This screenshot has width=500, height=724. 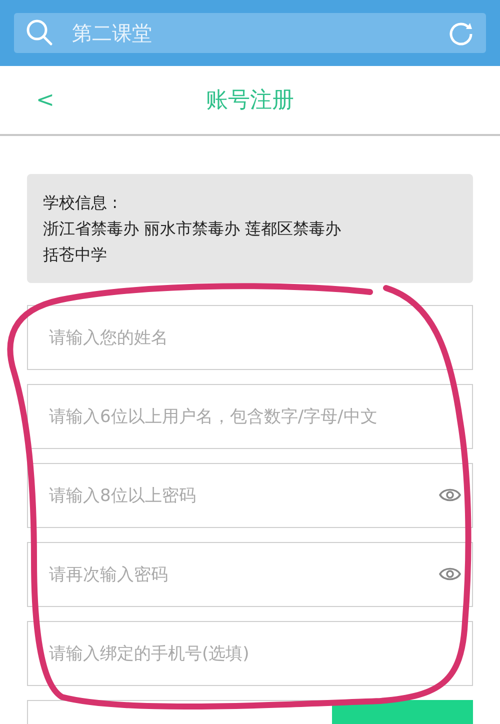 I want to click on info-label: 学校信息 :, so click(x=80, y=203).